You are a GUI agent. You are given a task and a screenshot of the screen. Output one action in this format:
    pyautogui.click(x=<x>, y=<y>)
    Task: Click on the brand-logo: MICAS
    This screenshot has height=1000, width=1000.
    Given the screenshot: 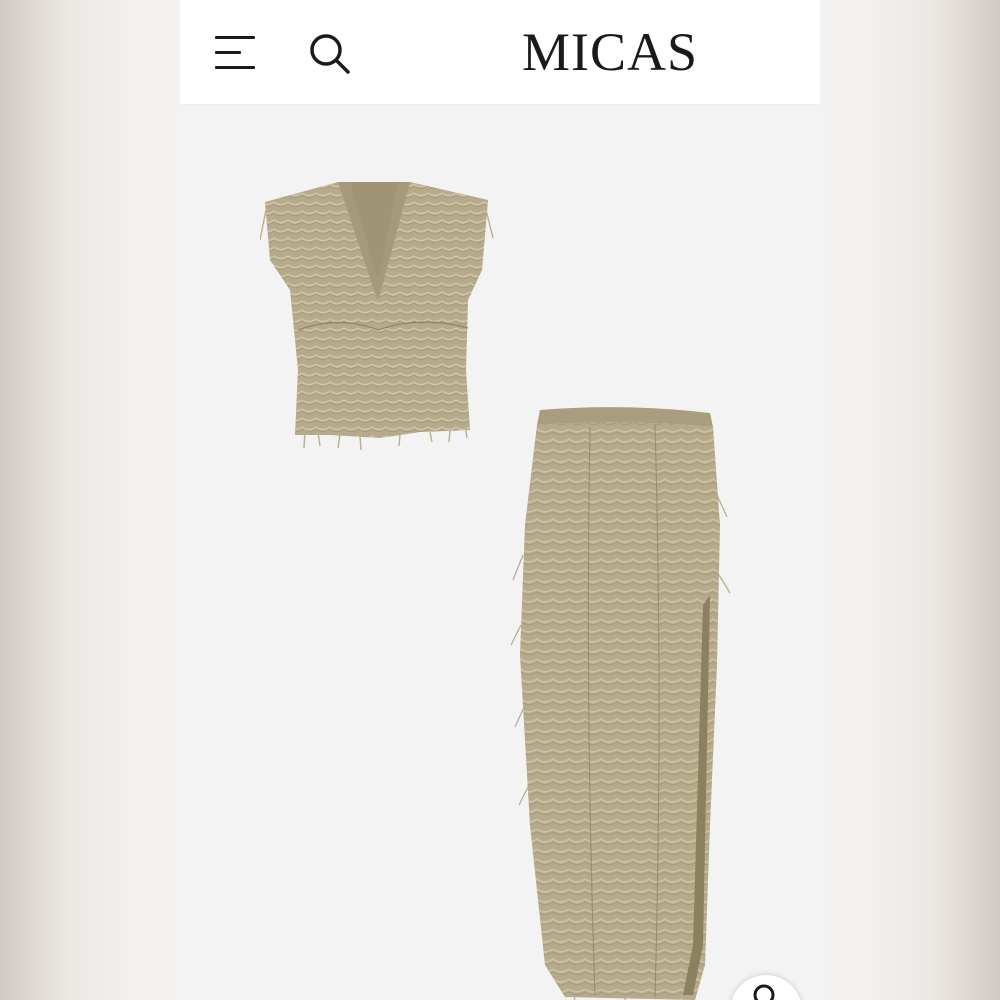 What is the action you would take?
    pyautogui.click(x=610, y=52)
    